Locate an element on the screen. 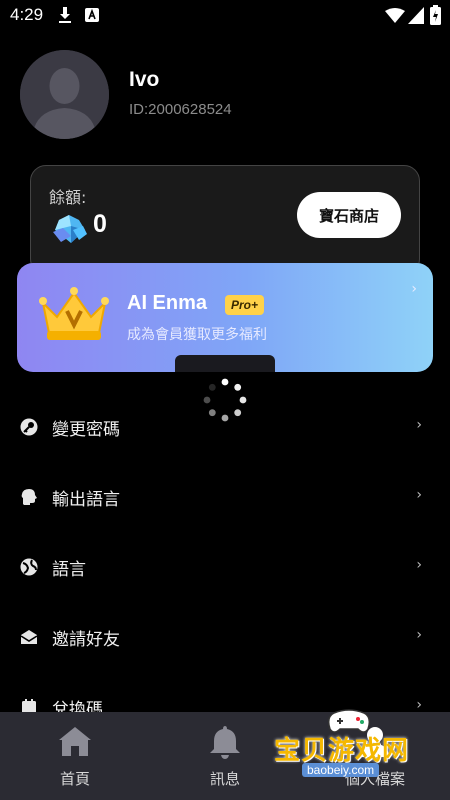  mail-icon is located at coordinates (29, 637).